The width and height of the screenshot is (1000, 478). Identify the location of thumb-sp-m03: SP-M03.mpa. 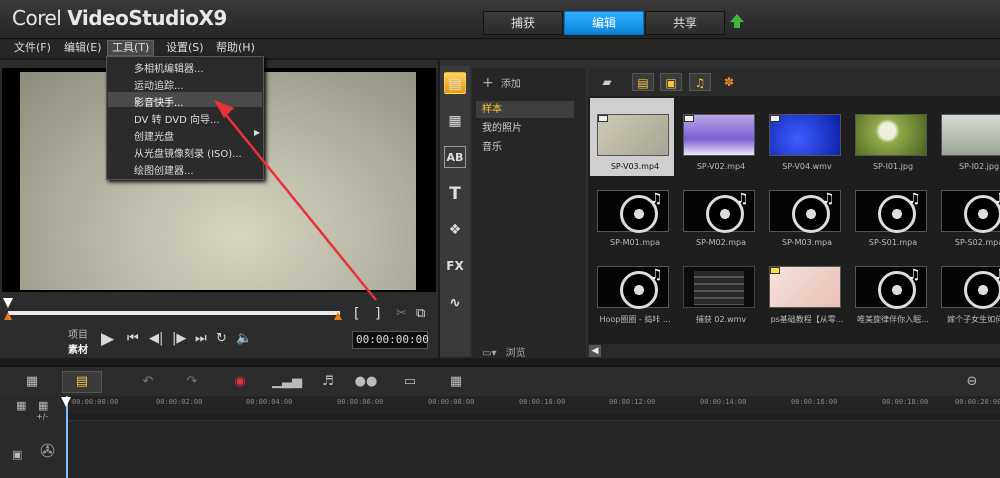
(804, 213).